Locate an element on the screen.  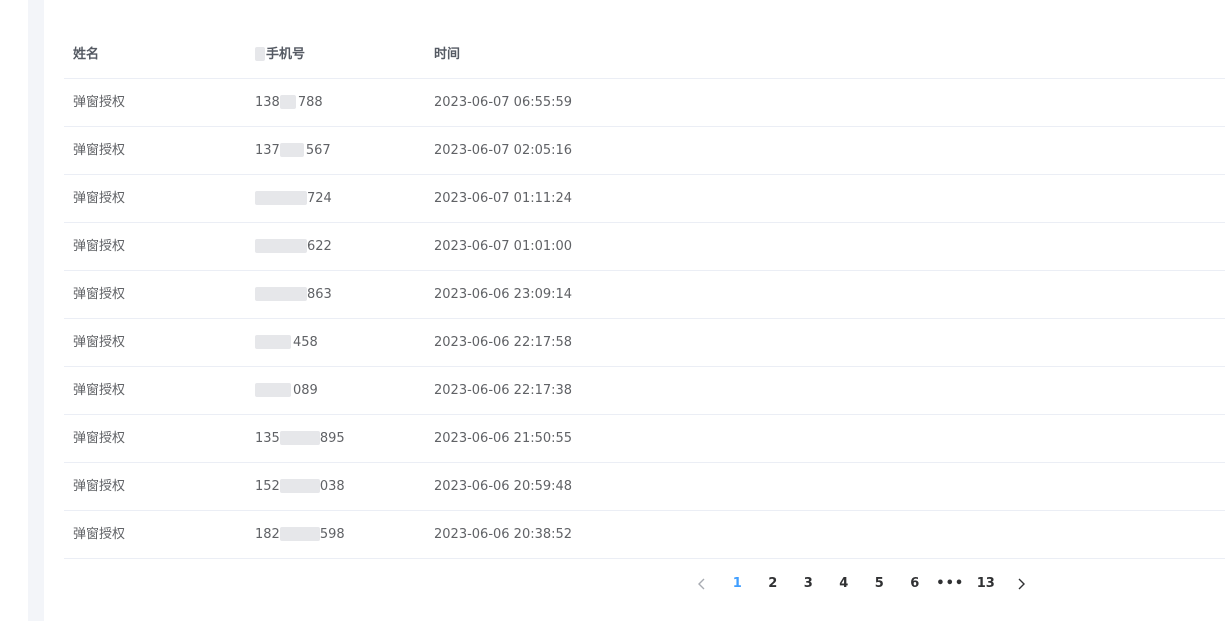
cell-time: 2023-06-06 20:59:48 is located at coordinates (503, 486).